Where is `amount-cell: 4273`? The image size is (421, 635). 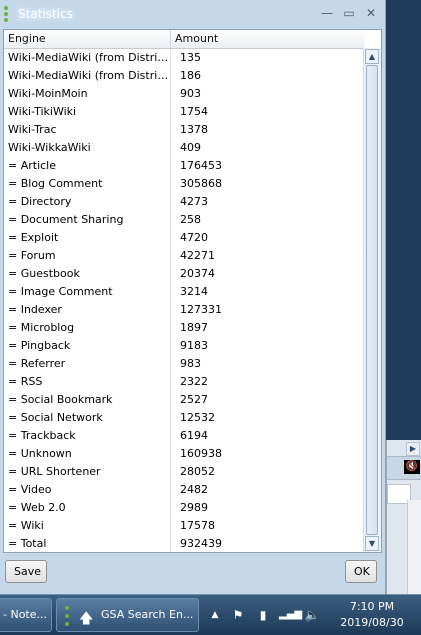
amount-cell: 4273 is located at coordinates (194, 201).